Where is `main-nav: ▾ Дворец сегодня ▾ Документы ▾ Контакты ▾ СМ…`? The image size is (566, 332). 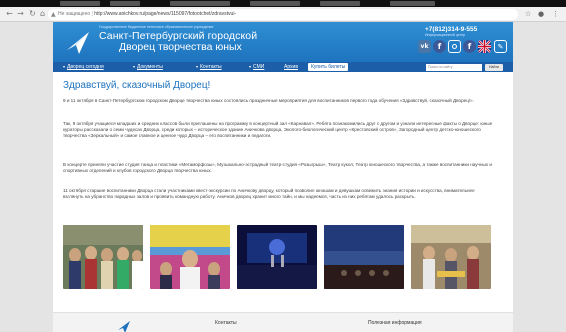 main-nav: ▾ Дворец сегодня ▾ Документы ▾ Контакты ▾ СМ… is located at coordinates (283, 67).